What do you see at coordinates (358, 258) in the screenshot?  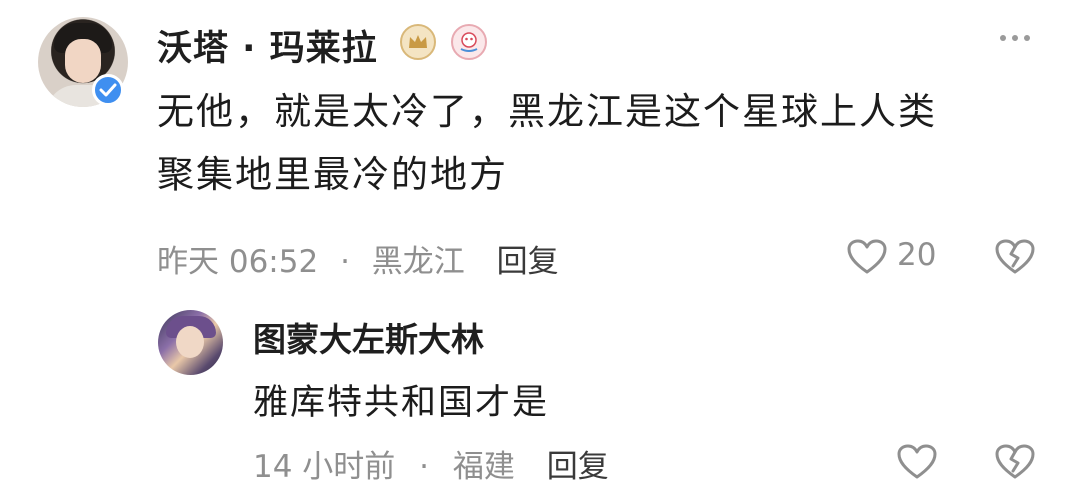 I see `comment-meta: 昨天 06:52 · 黑龙江 回复` at bounding box center [358, 258].